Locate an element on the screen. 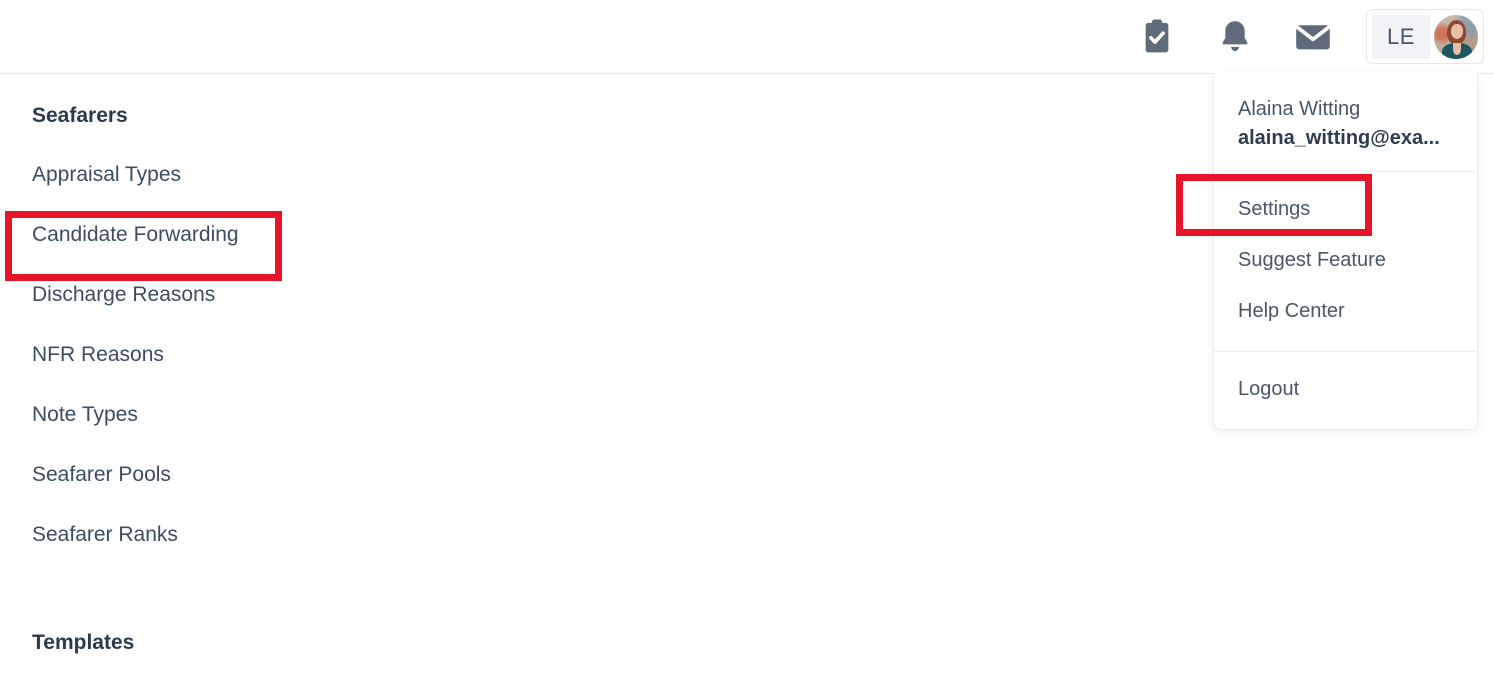 The width and height of the screenshot is (1494, 682). dropdown-main-section: Settings Suggest Feature Help Center is located at coordinates (1345, 261).